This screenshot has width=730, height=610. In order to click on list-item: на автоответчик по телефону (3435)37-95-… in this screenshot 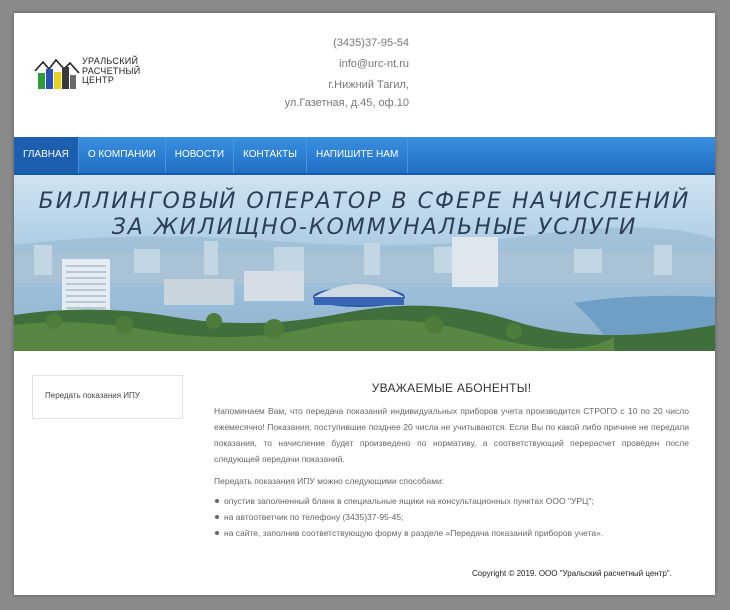, I will do `click(452, 517)`.